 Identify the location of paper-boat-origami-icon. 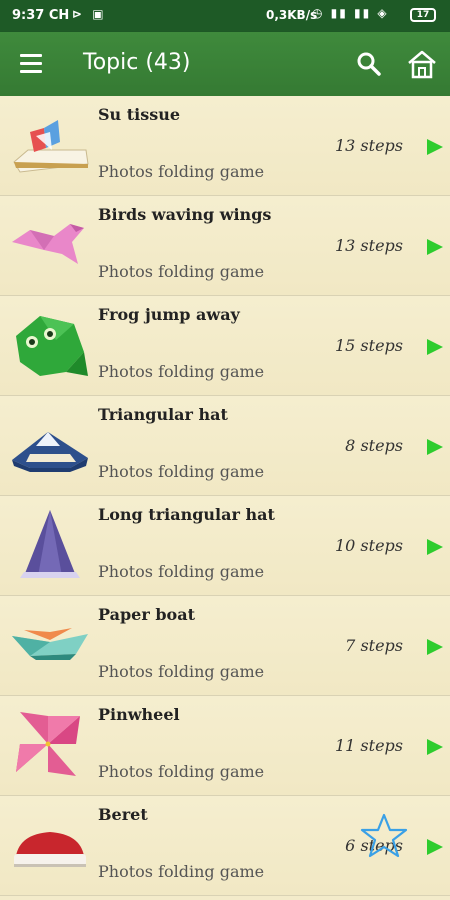
(50, 644).